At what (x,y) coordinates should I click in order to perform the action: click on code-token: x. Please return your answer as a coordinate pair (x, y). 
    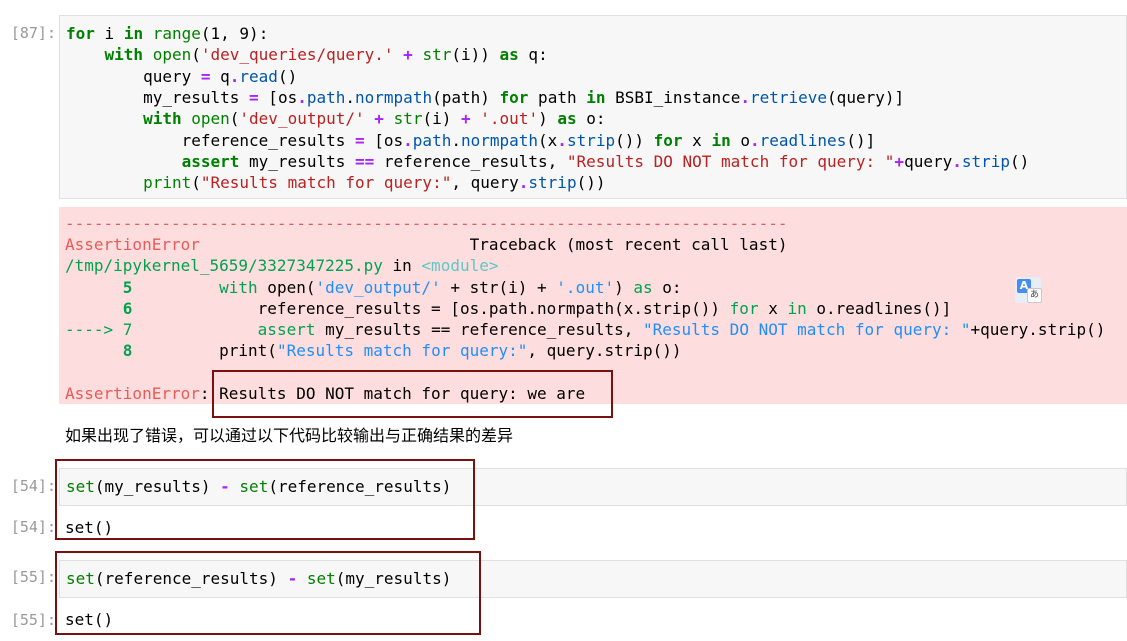
    Looking at the image, I should click on (773, 308).